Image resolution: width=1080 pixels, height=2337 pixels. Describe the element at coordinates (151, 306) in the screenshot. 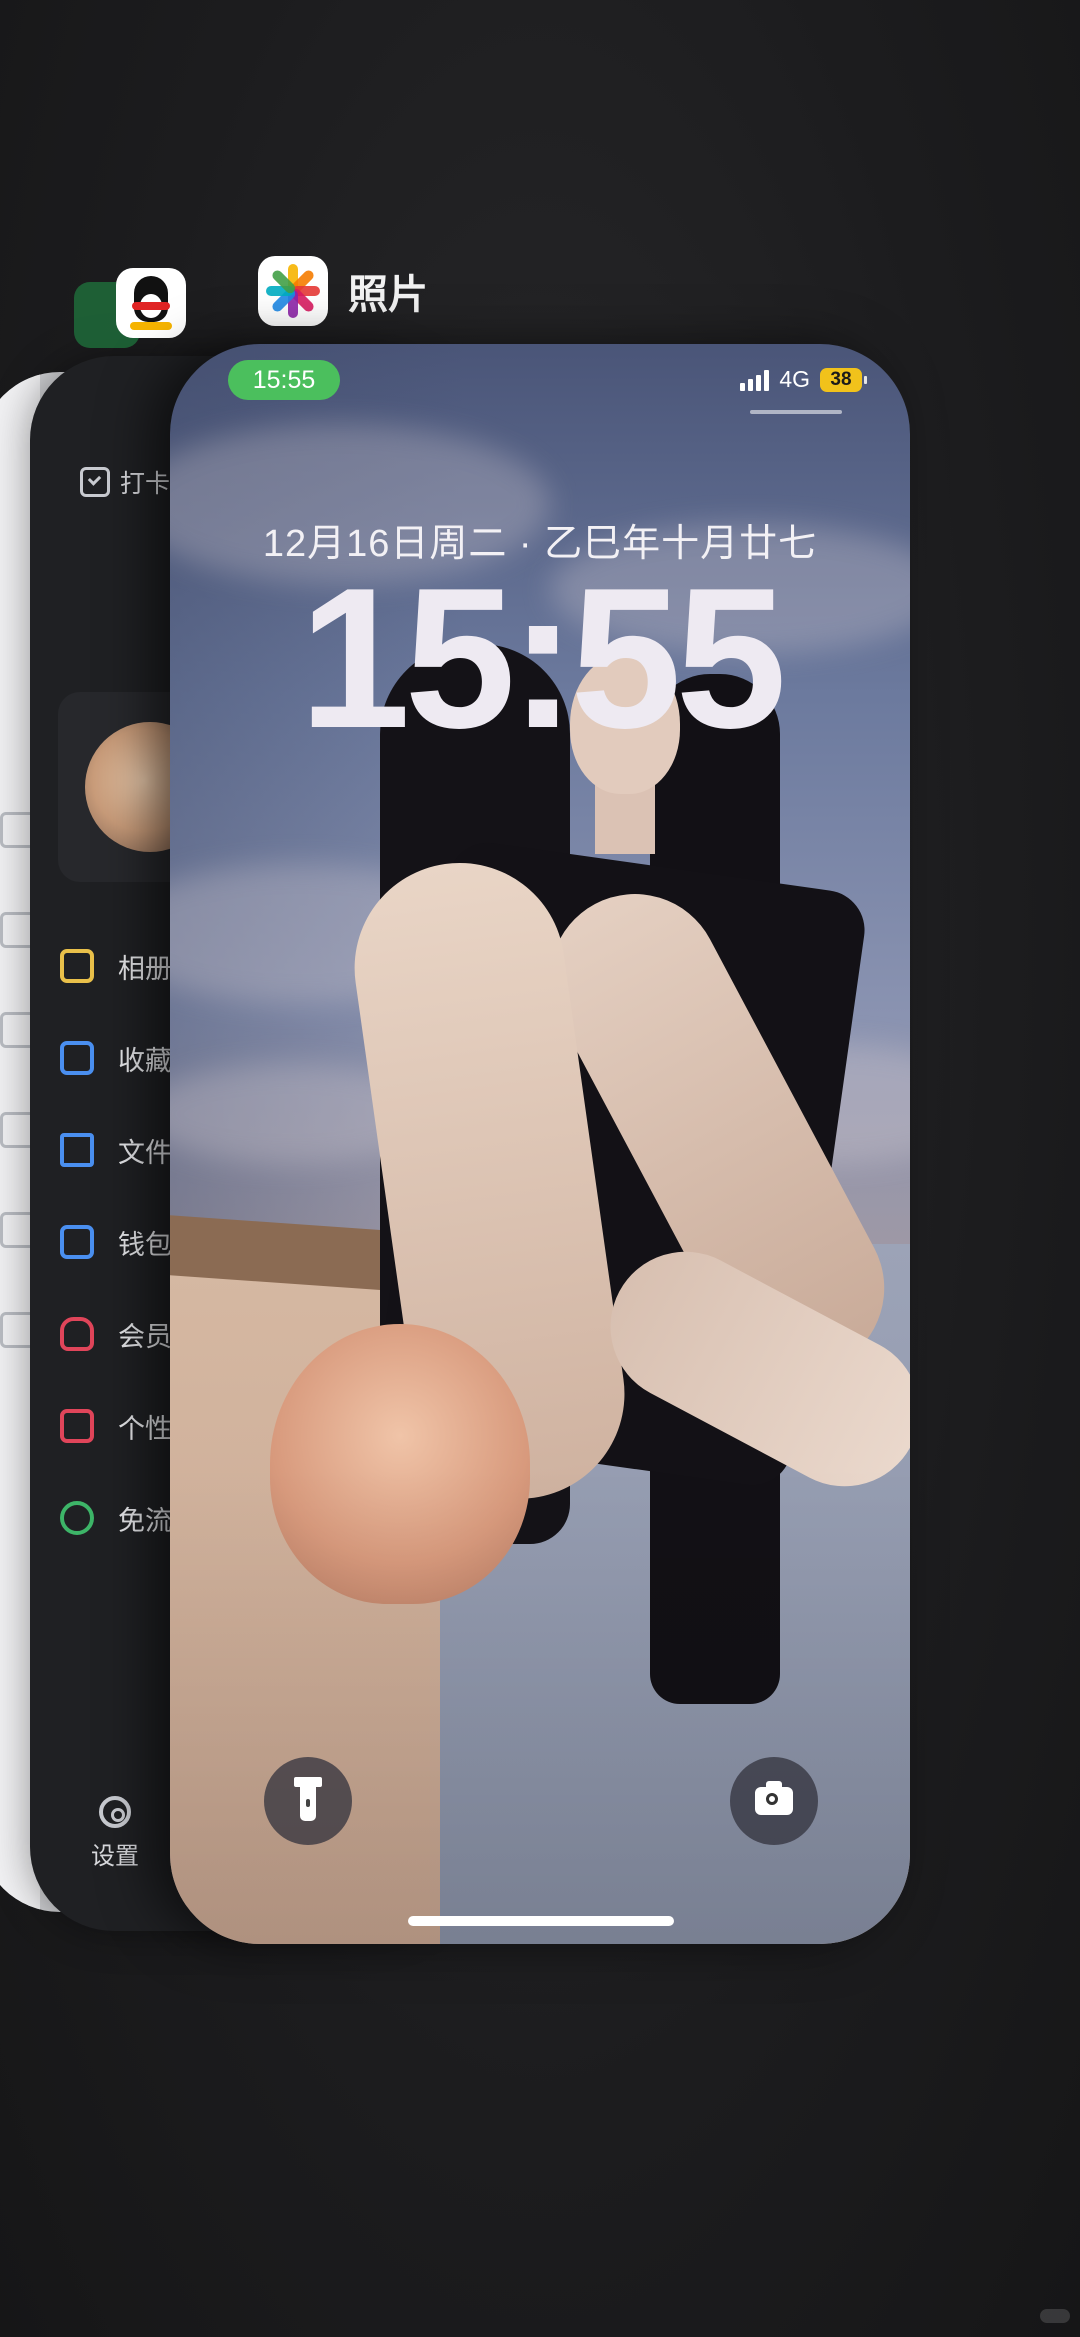

I see `qq-penguin-scarf` at that location.